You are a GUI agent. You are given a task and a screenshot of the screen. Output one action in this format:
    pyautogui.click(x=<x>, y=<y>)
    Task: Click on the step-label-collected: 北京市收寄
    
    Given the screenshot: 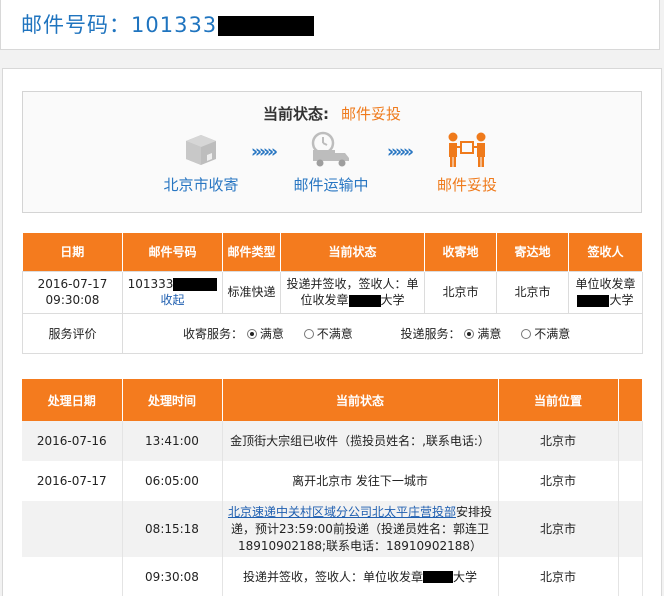 What is the action you would take?
    pyautogui.click(x=201, y=185)
    